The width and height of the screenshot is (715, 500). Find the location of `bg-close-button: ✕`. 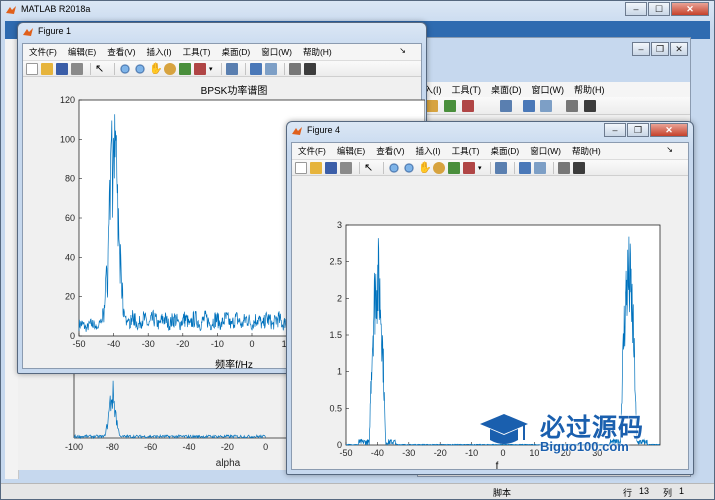

bg-close-button: ✕ is located at coordinates (679, 49).